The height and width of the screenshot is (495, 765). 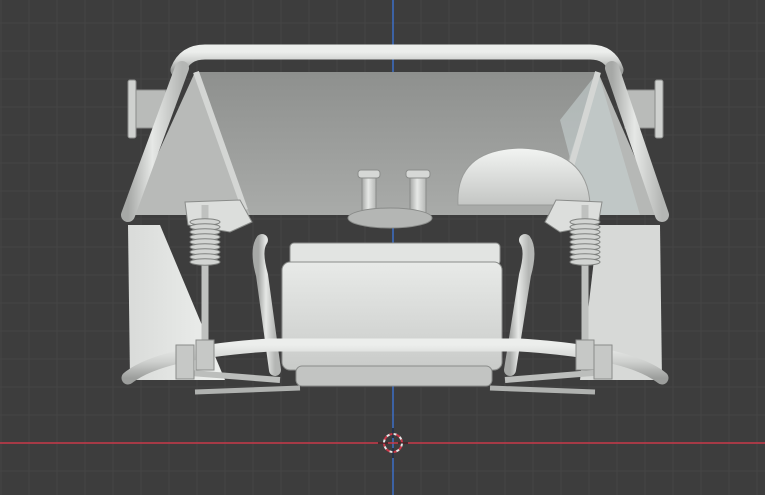 I want to click on roll-cage-top-bar, so click(x=397, y=61).